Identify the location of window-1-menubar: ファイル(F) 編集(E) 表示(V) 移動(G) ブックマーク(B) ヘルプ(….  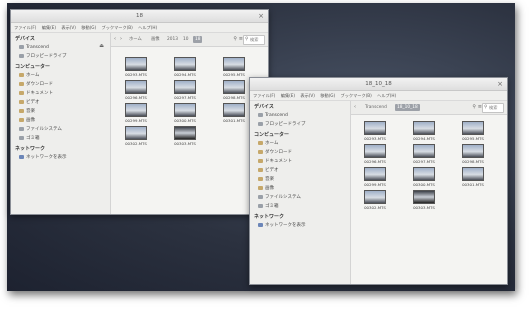
(139, 28).